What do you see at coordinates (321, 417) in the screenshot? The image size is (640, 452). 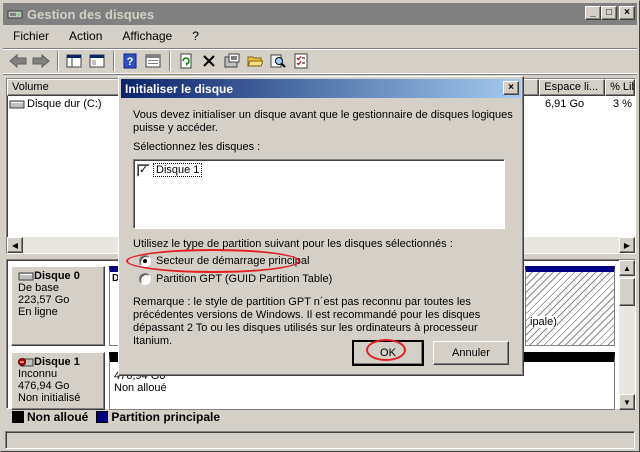 I see `legend: Non alloué Partition principale` at bounding box center [321, 417].